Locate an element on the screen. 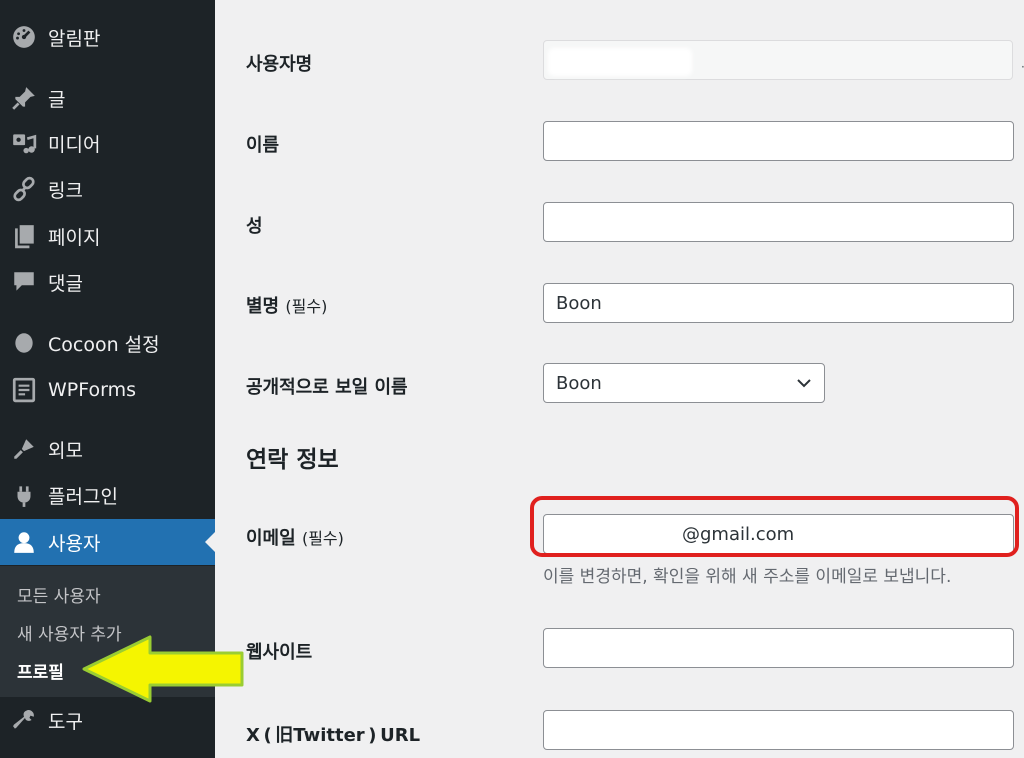  brush-icon is located at coordinates (24, 449).